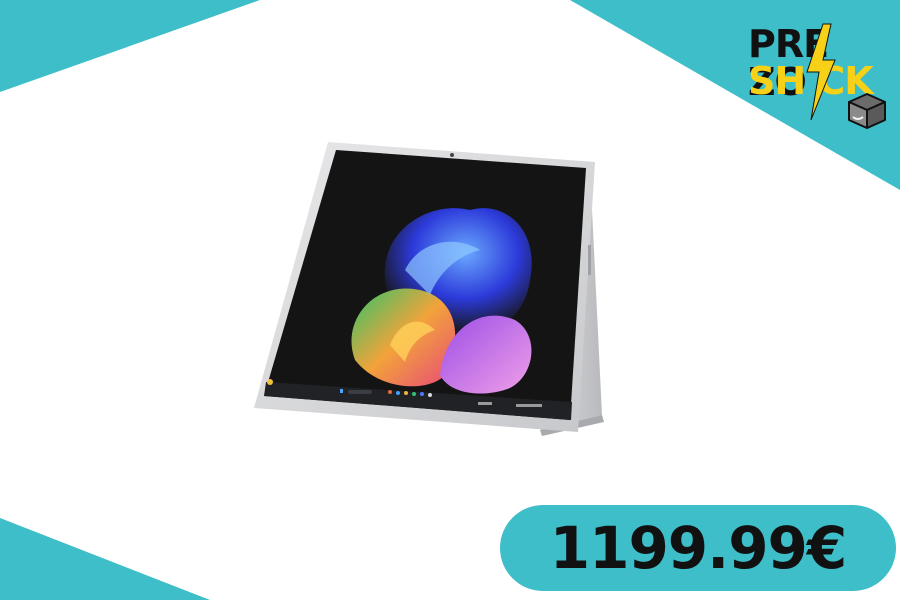 The image size is (900, 600). I want to click on camera-icon, so click(452, 155).